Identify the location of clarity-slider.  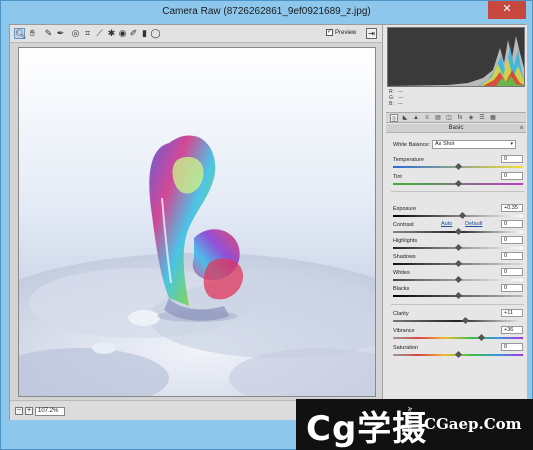
(458, 321).